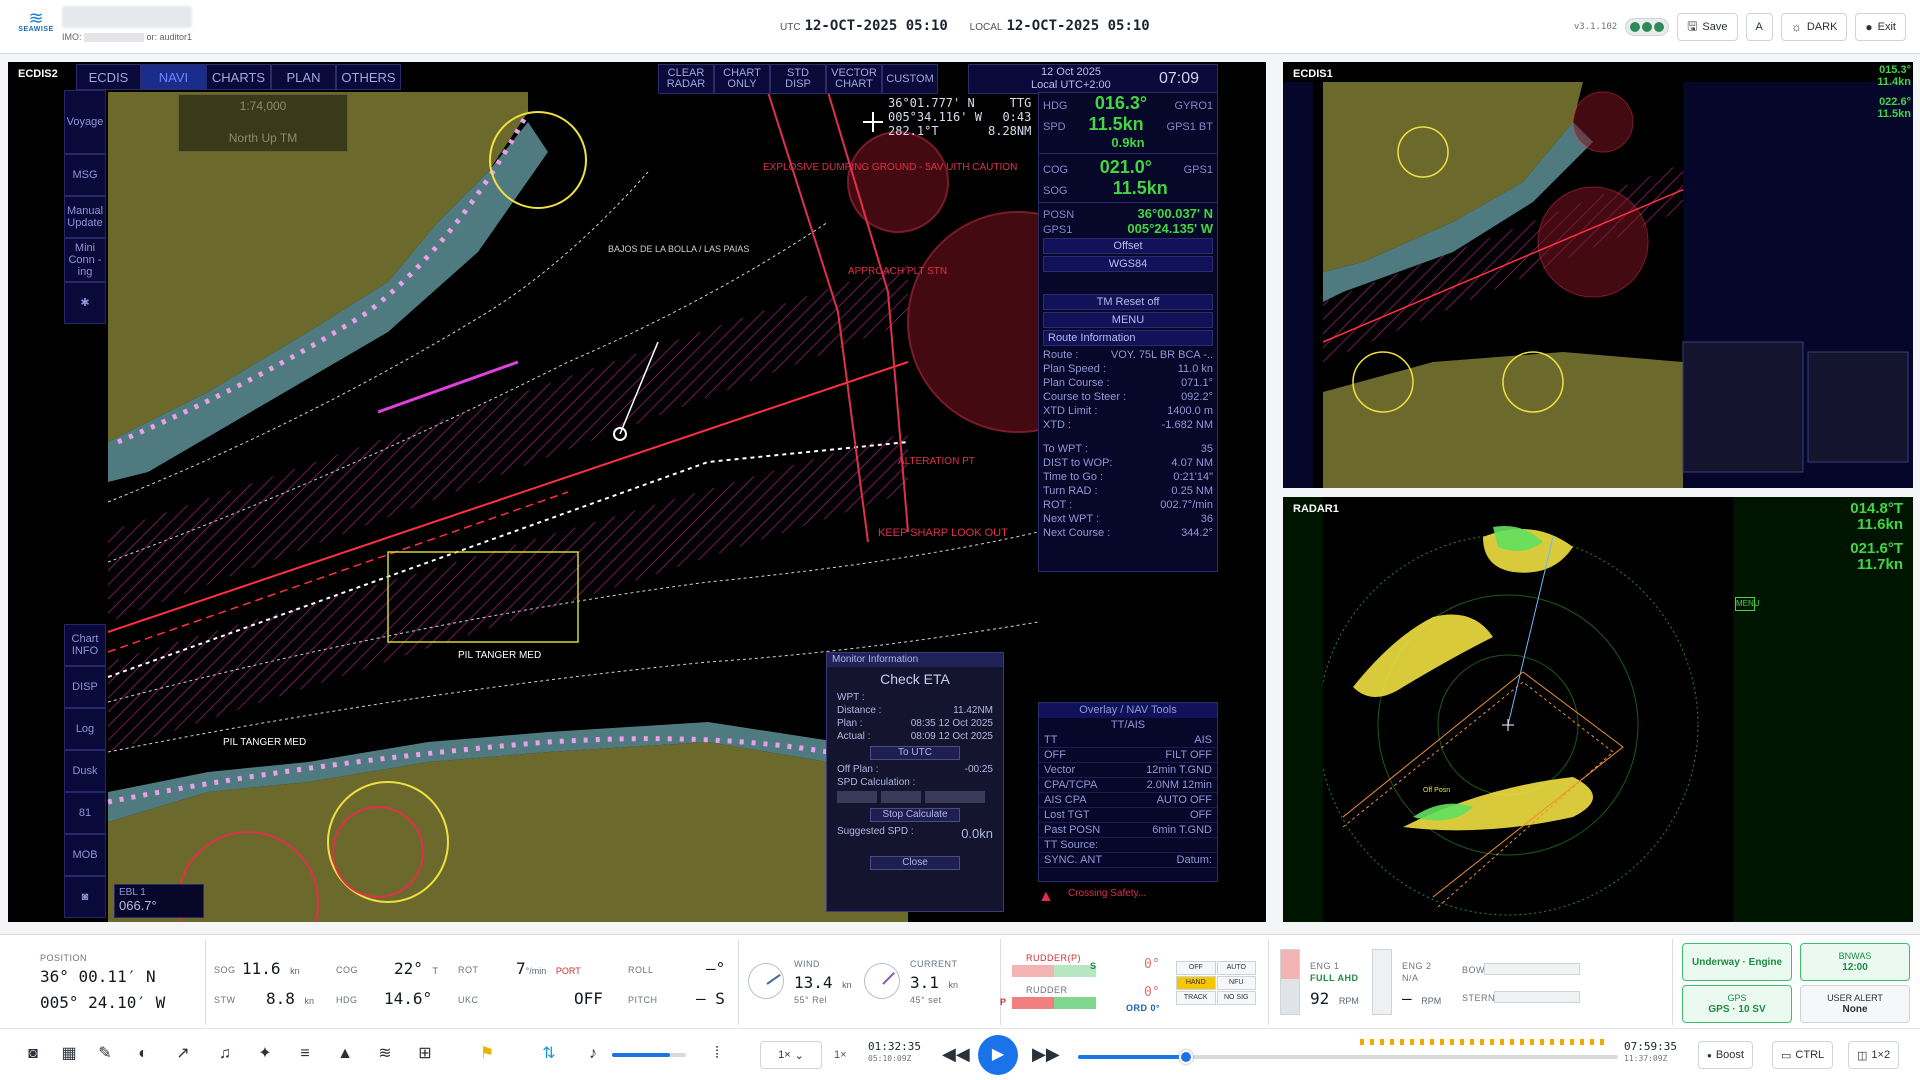 The image size is (1920, 1080). Describe the element at coordinates (183, 1054) in the screenshot. I see `trend-icon: ↗` at that location.